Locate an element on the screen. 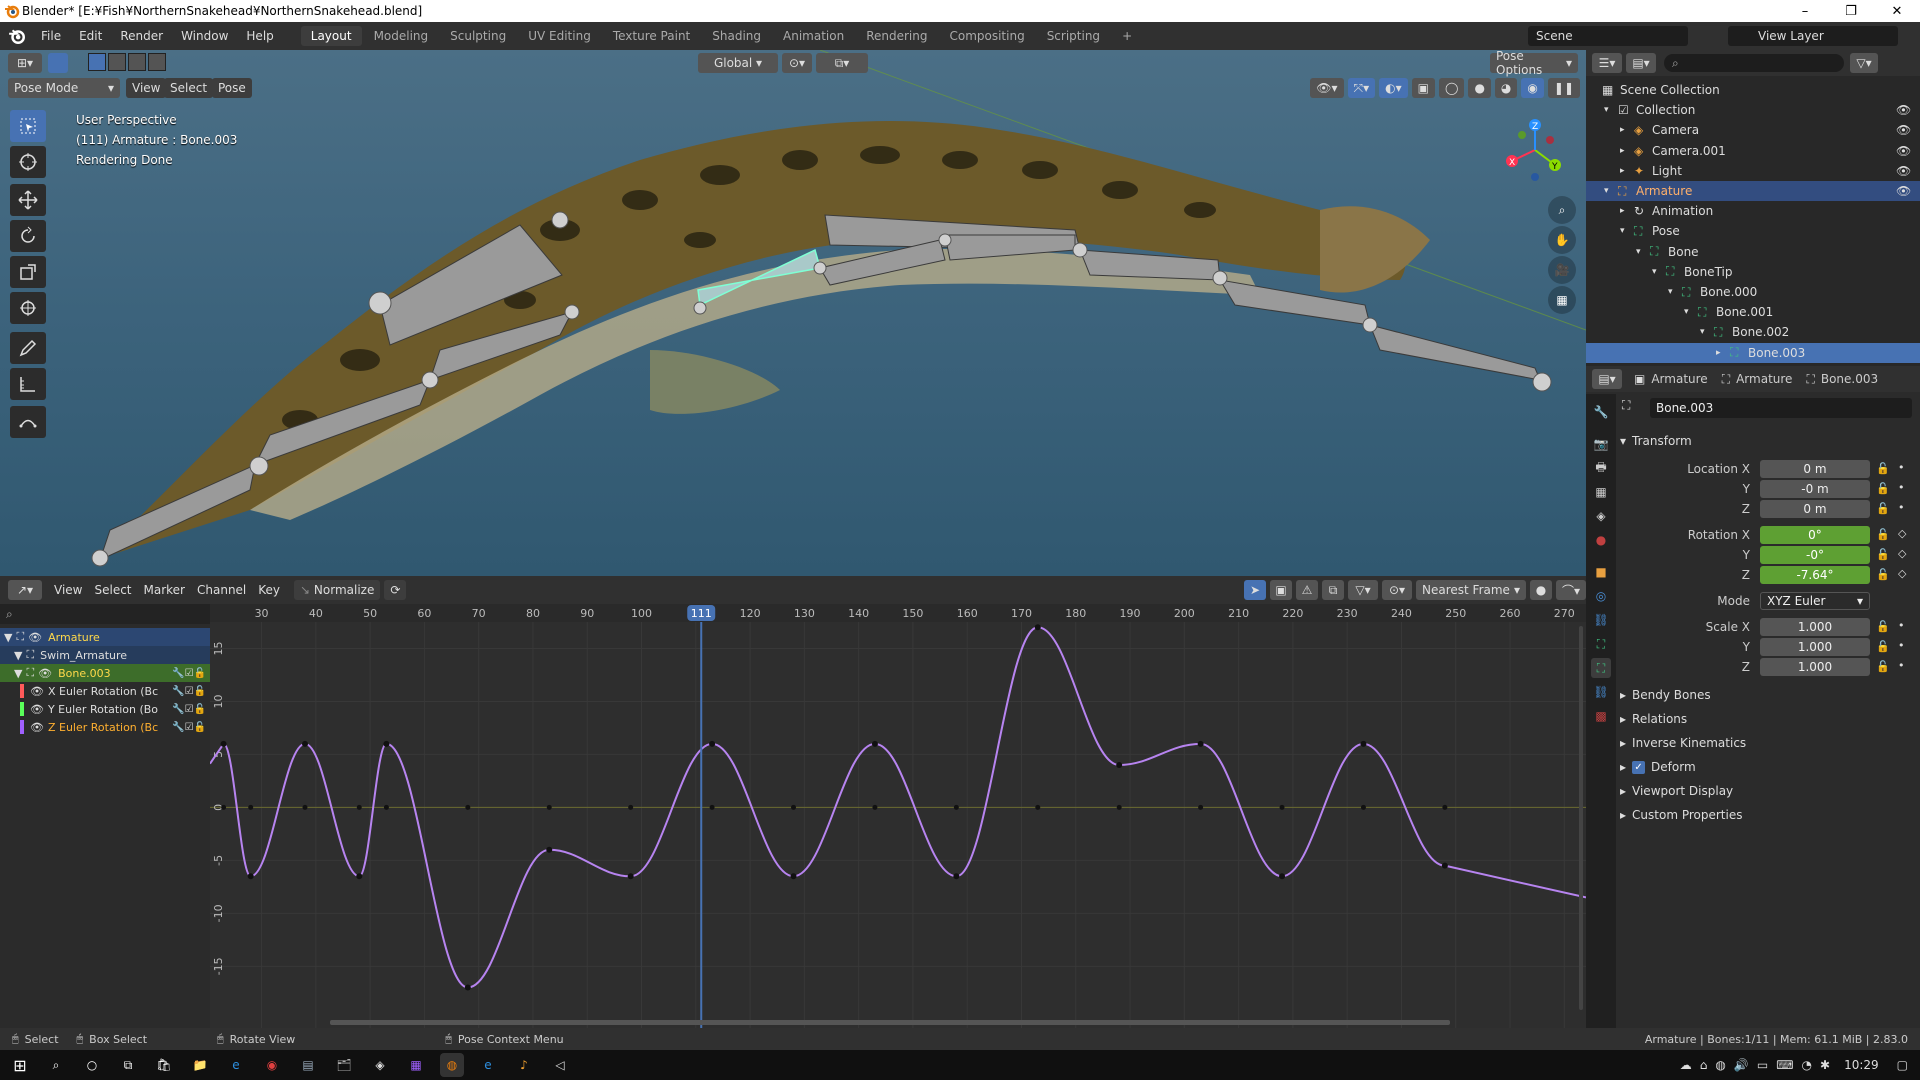  wifi-icon: ◔ is located at coordinates (1807, 1065).